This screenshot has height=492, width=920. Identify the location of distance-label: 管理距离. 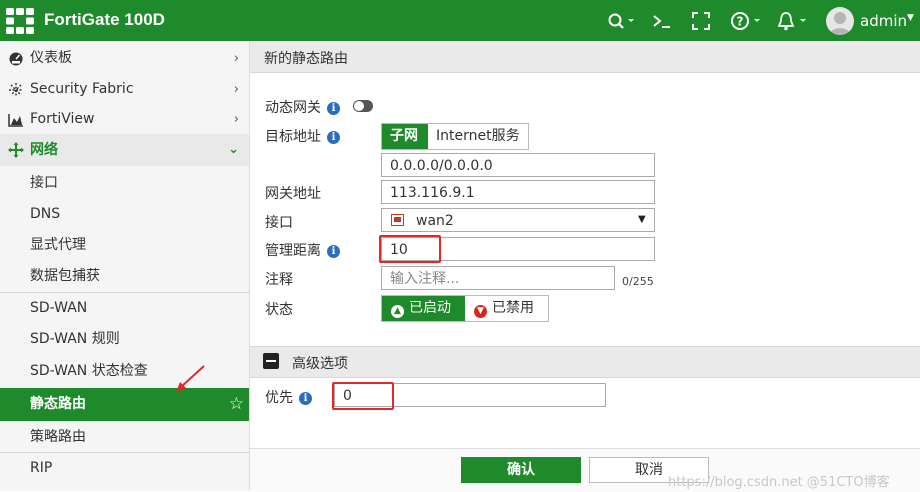
(293, 251).